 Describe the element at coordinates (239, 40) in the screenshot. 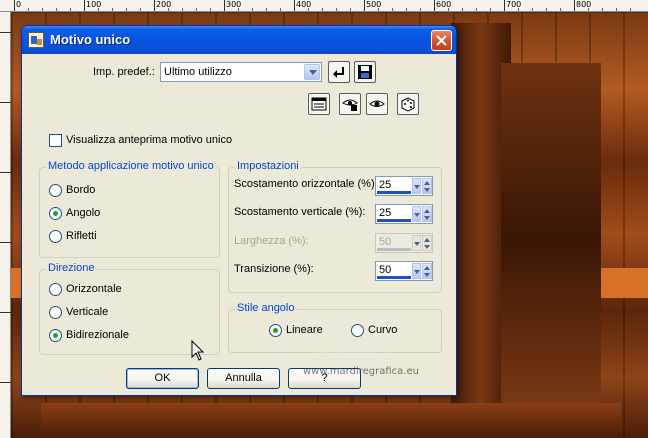

I see `title-bar: Motivo unico` at that location.